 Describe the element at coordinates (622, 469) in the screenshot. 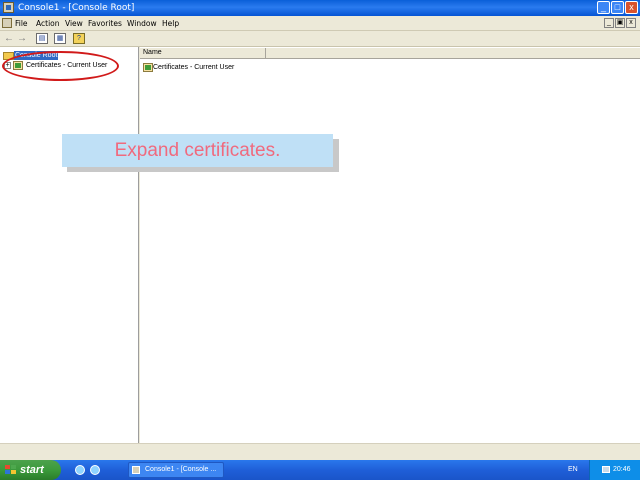

I see `clock: 20:46` at that location.